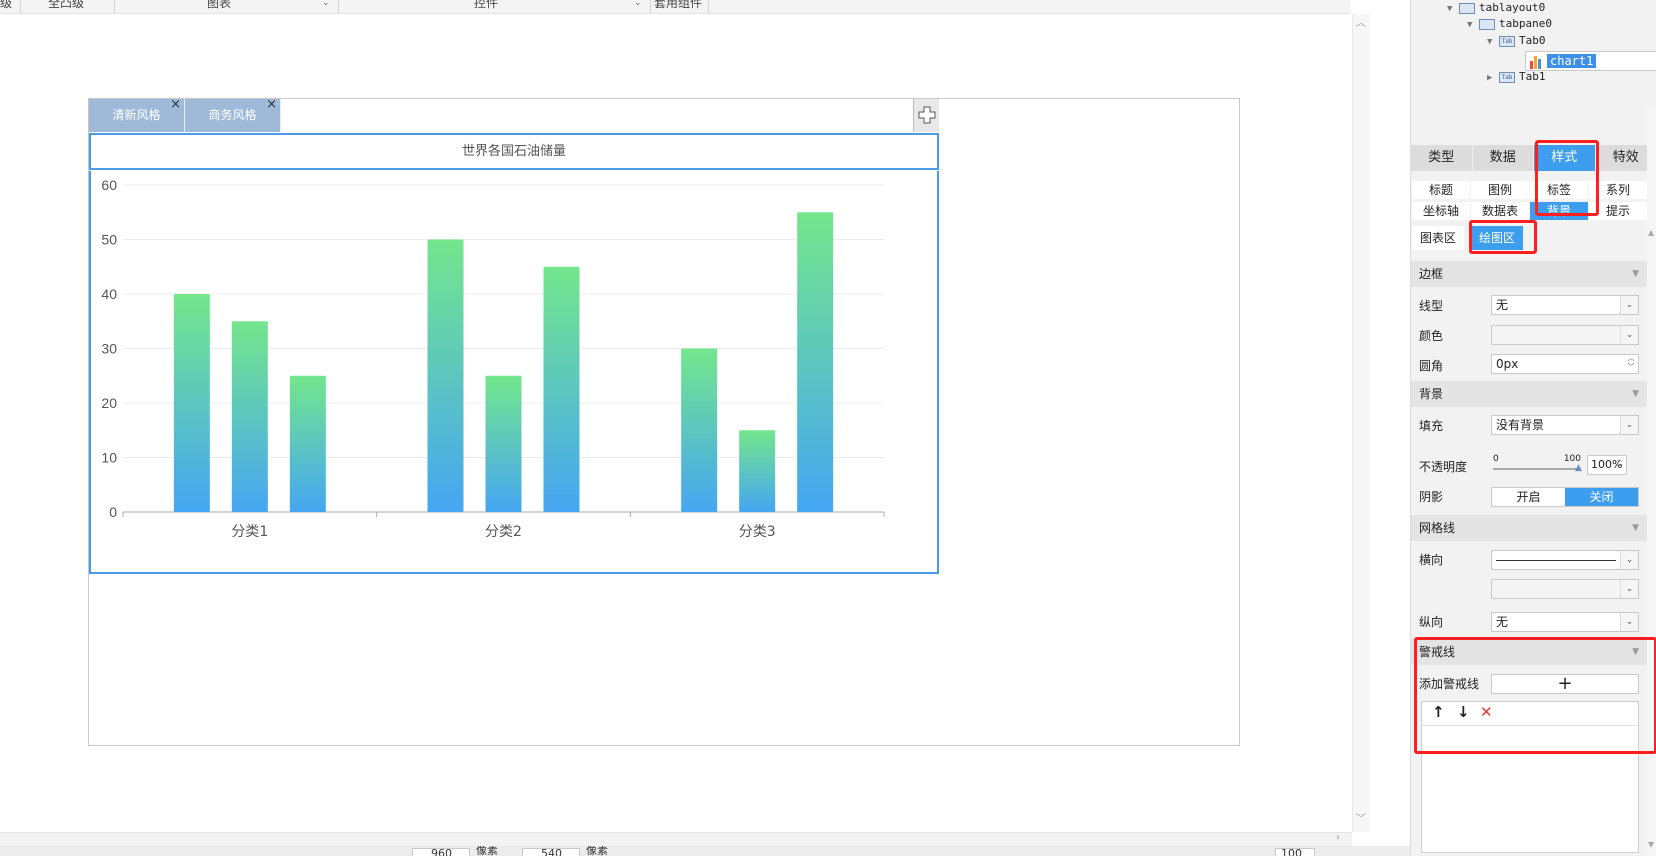 This screenshot has width=1656, height=856. I want to click on fill-select: 没有背景 ⌄, so click(1565, 425).